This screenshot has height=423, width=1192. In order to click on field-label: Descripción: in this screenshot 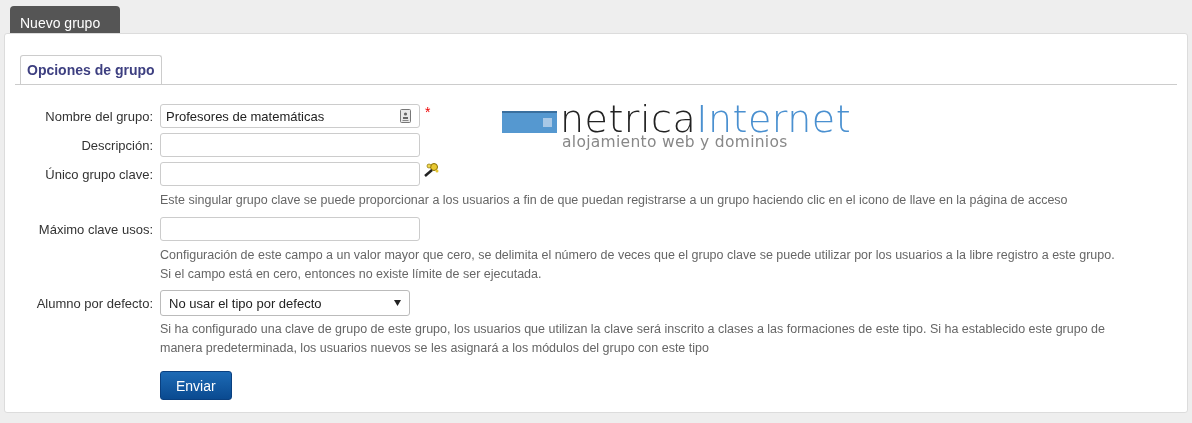, I will do `click(116, 145)`.